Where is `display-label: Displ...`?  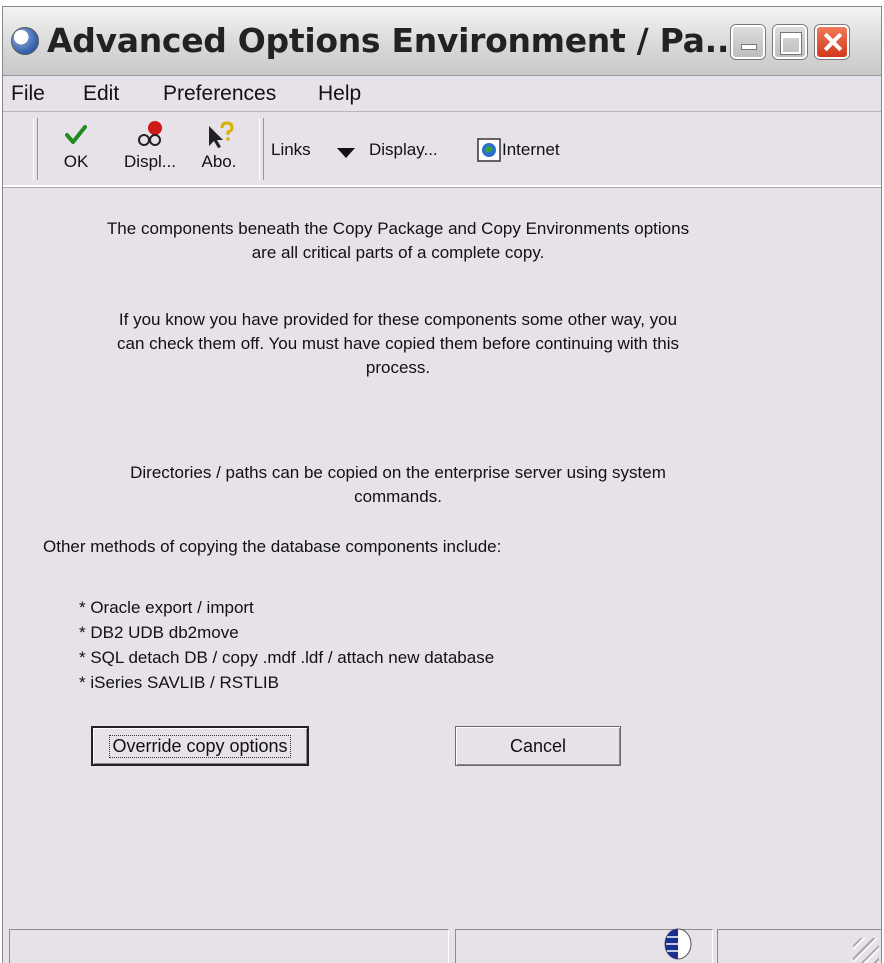 display-label: Displ... is located at coordinates (150, 161).